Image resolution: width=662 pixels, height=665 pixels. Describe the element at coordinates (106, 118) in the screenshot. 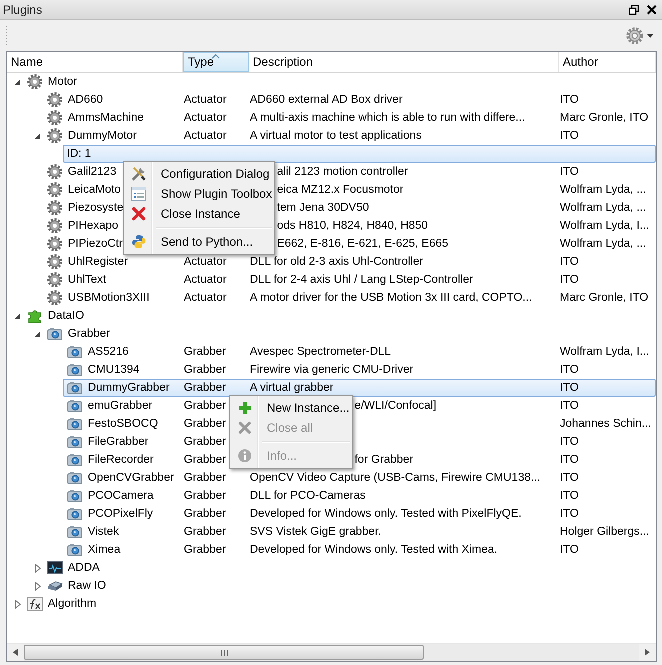

I see `plugin-name: AmmsMachine` at that location.